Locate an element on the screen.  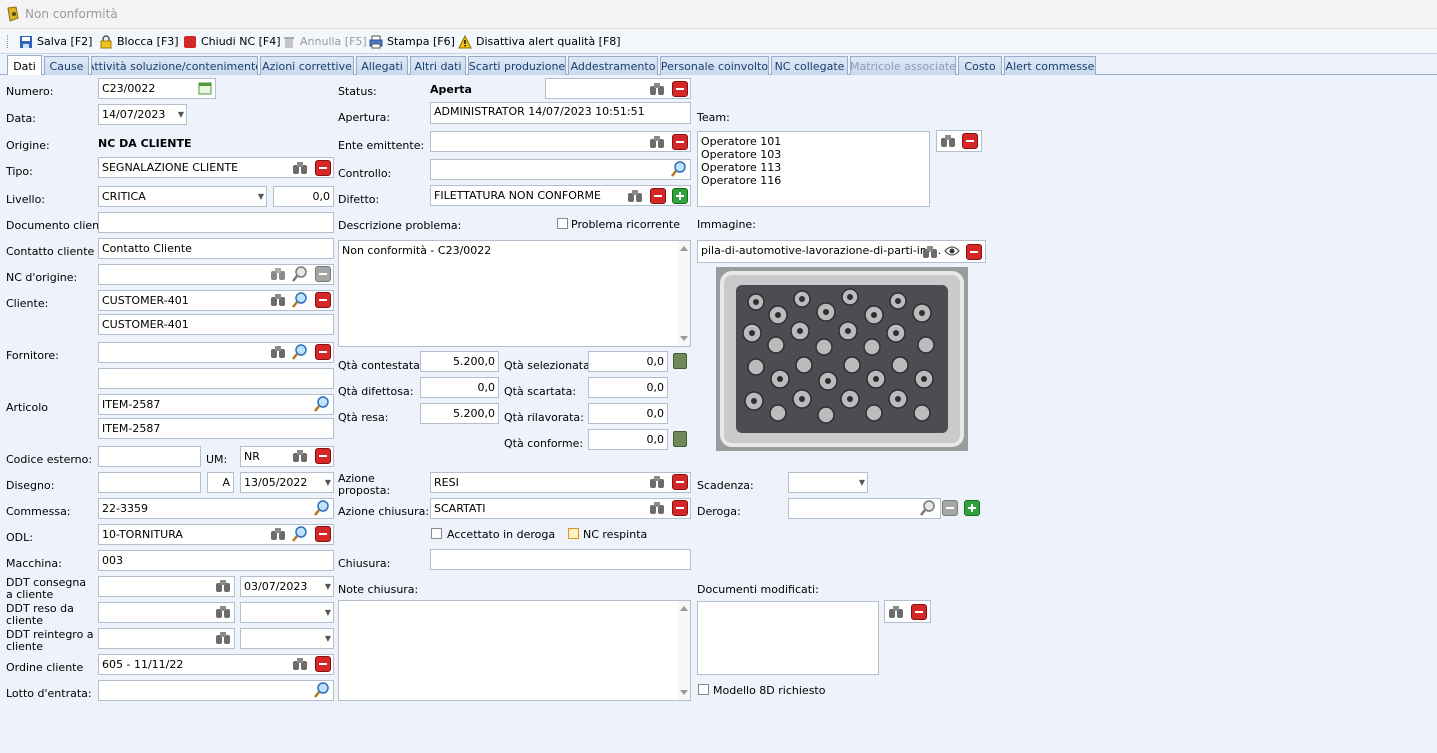
remove-status-button is located at coordinates (680, 89).